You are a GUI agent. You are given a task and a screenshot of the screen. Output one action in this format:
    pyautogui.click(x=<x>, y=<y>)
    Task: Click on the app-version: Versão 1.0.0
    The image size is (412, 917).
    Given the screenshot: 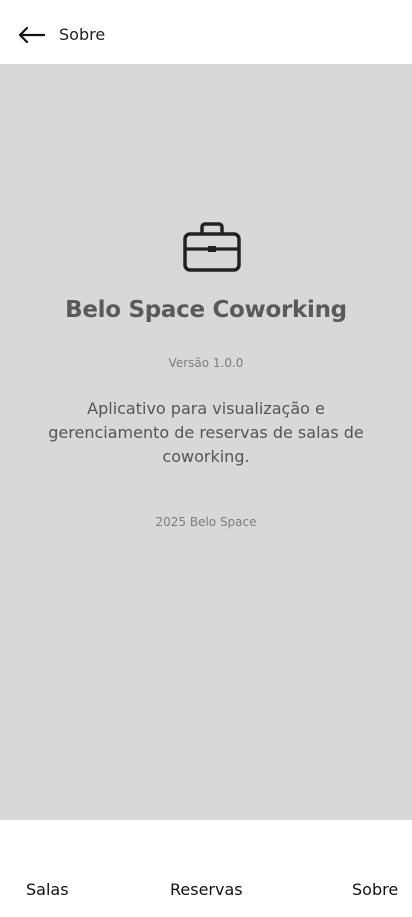 What is the action you would take?
    pyautogui.click(x=206, y=363)
    